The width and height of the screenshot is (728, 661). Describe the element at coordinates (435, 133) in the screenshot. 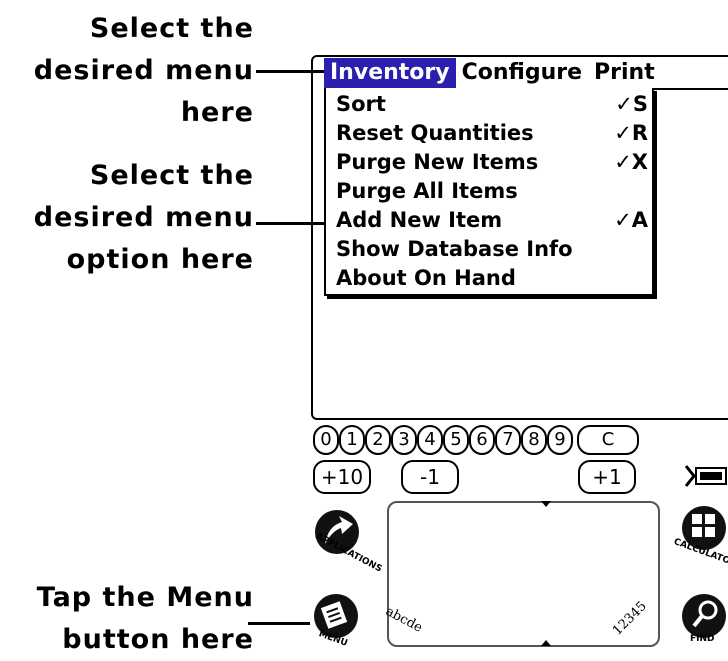

I see `menu-item-label: Reset Quantities` at that location.